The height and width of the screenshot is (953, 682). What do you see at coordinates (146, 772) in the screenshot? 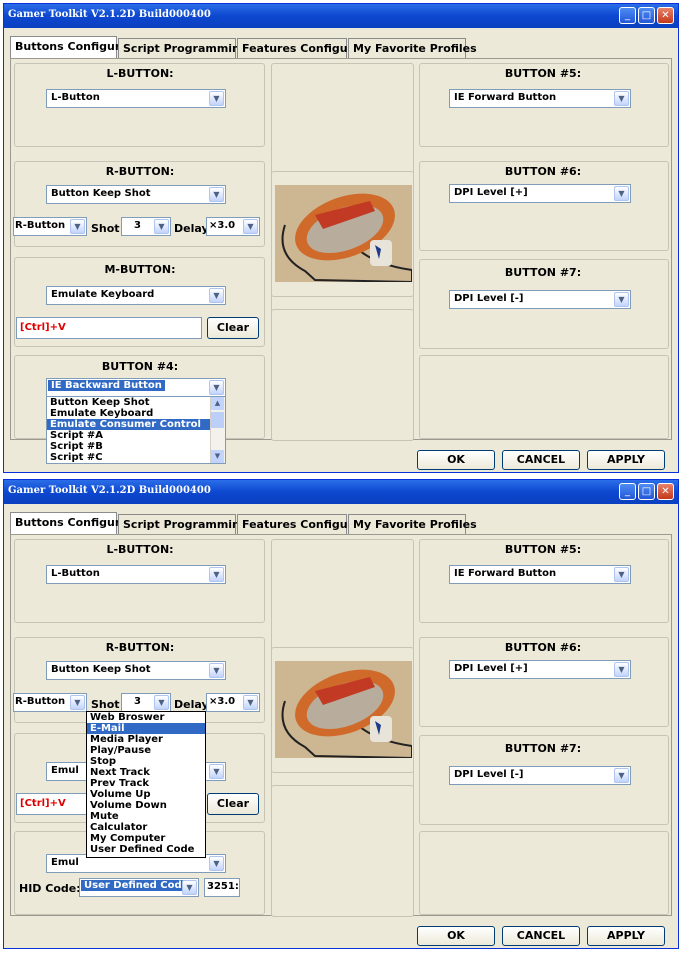
I see `menu-option: Next Track` at bounding box center [146, 772].